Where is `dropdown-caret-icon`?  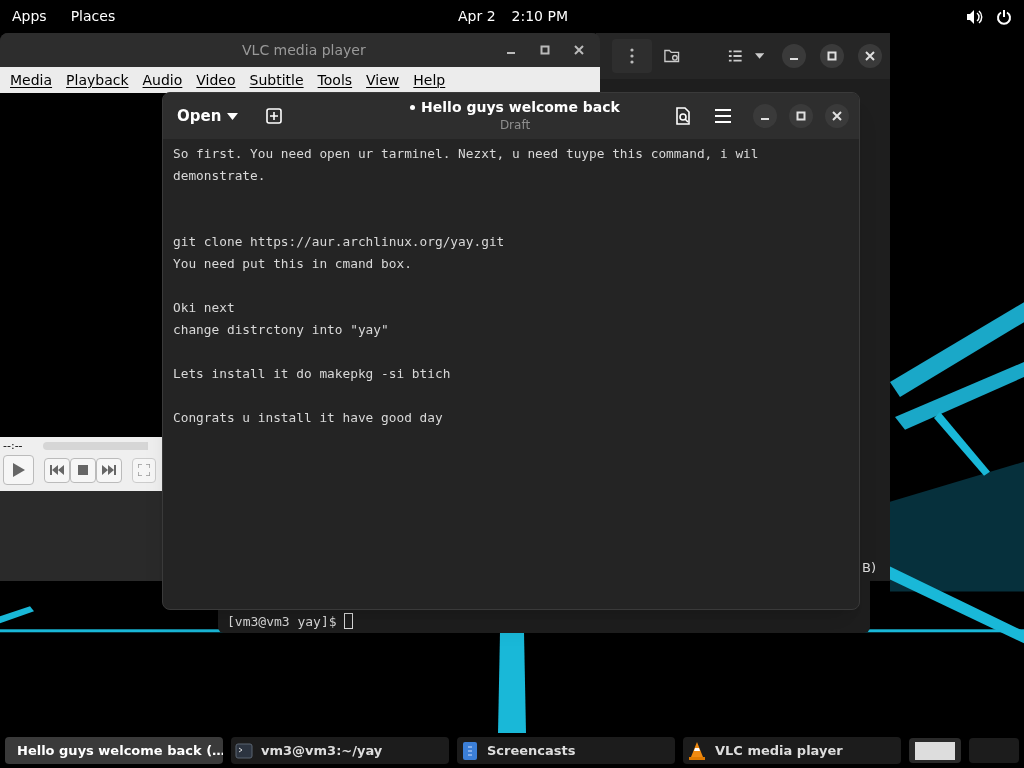 dropdown-caret-icon is located at coordinates (759, 56).